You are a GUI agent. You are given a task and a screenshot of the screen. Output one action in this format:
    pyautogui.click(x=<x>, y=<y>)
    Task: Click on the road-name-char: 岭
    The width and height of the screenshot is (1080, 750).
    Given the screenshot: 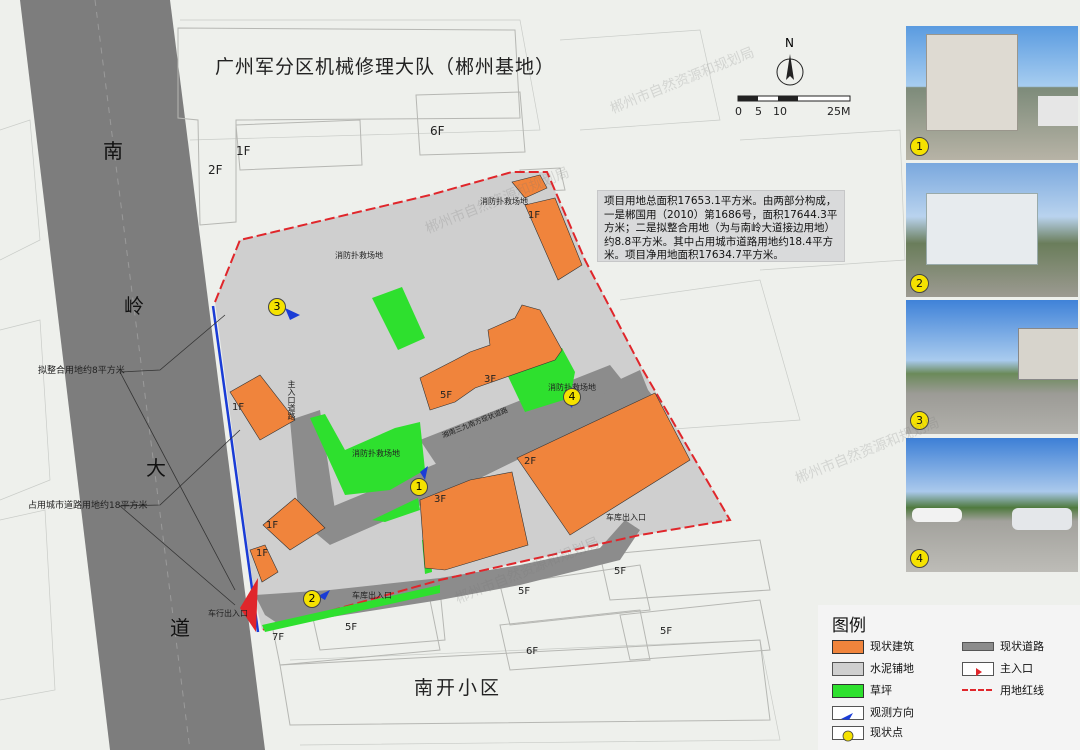 What is the action you would take?
    pyautogui.click(x=134, y=306)
    